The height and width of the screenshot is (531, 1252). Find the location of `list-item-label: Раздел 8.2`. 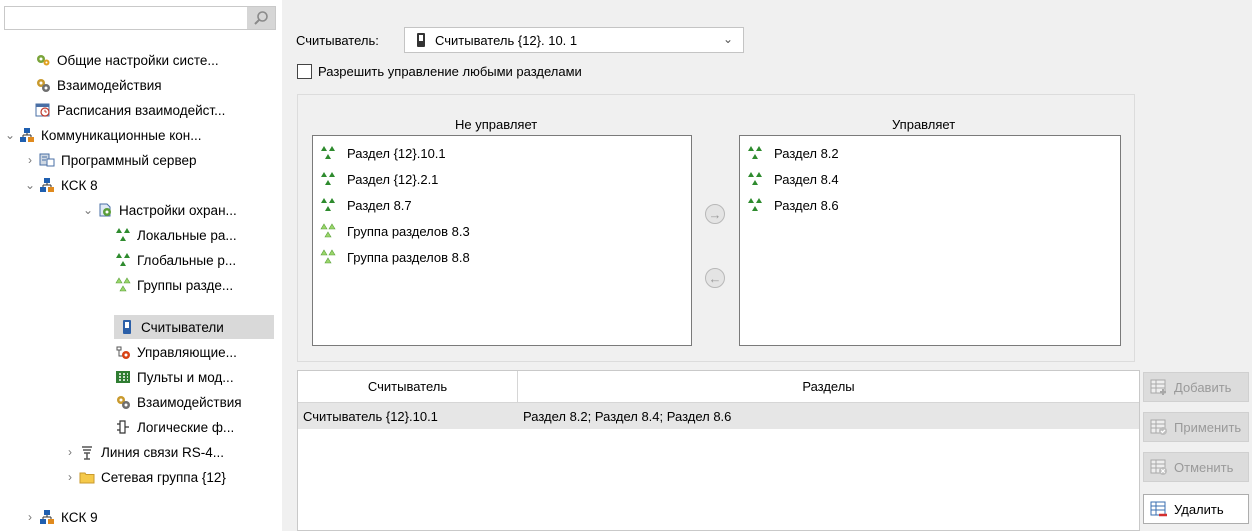

list-item-label: Раздел 8.2 is located at coordinates (806, 153).